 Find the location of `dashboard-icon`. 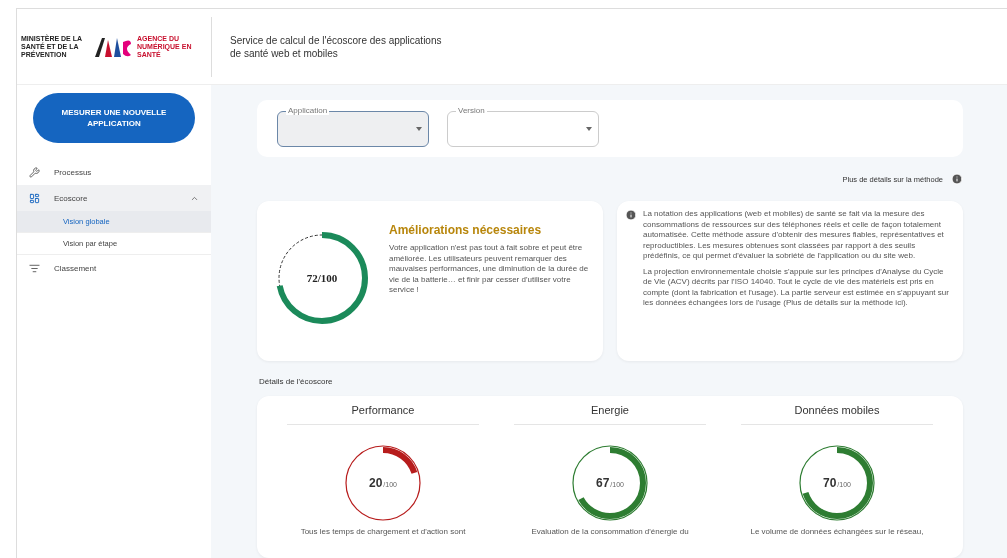

dashboard-icon is located at coordinates (34, 198).